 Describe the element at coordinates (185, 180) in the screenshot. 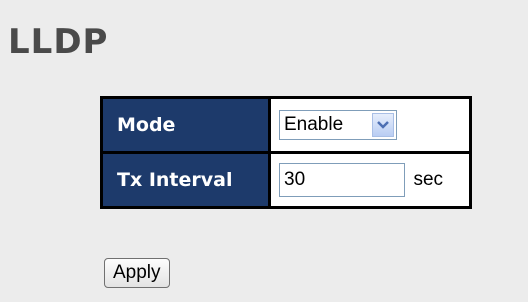

I see `tx-interval-label: Tx Interval` at that location.